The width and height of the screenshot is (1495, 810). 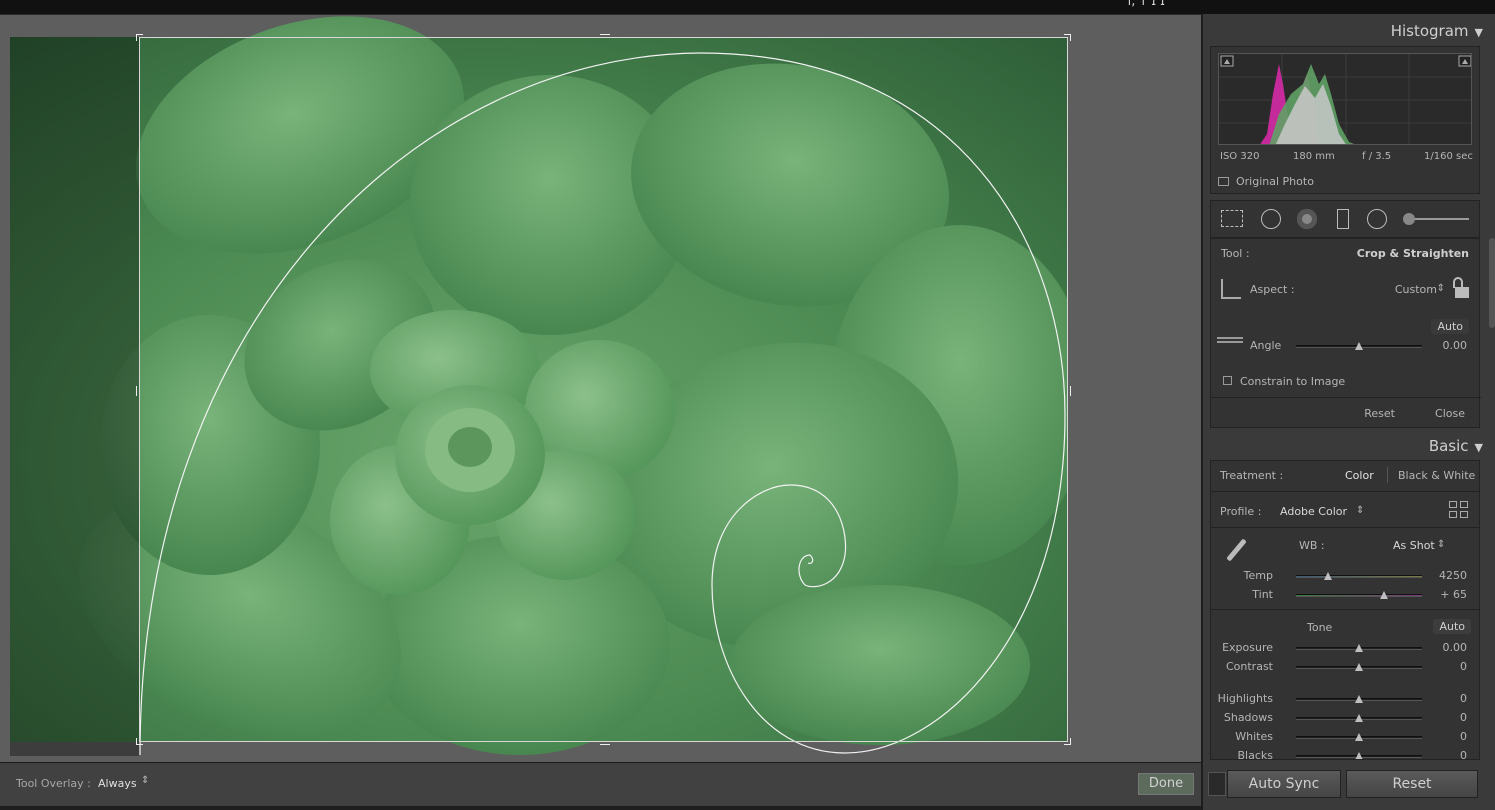 I want to click on contrast-slider-thumb, so click(x=1359, y=667).